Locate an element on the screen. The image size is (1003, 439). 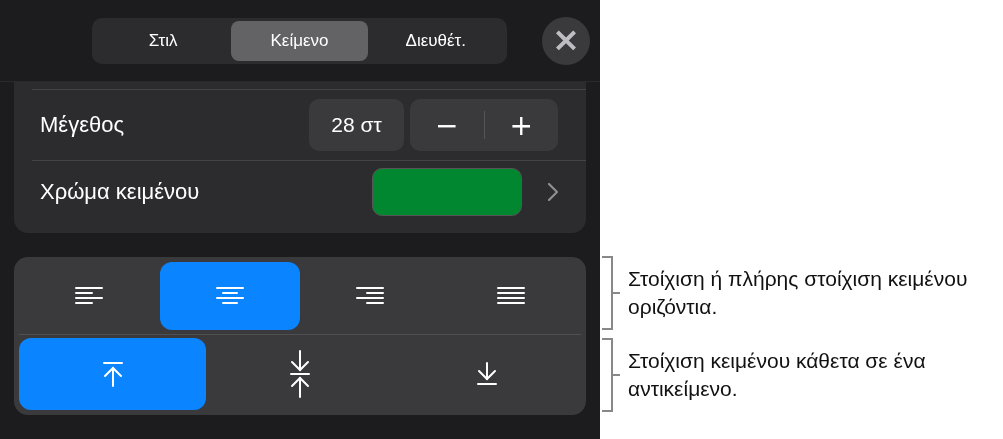
tab: Διευθέτ. is located at coordinates (435, 40).